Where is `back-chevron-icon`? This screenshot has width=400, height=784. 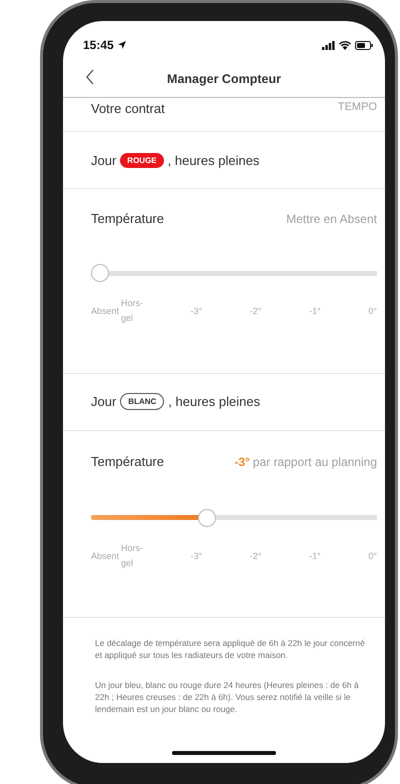 back-chevron-icon is located at coordinates (90, 77).